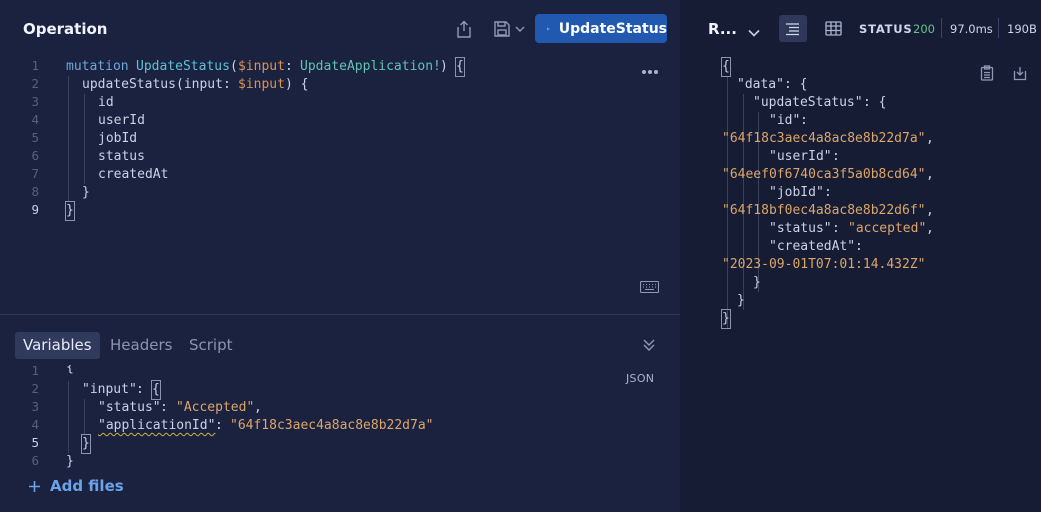  What do you see at coordinates (157, 425) in the screenshot?
I see `json-key: "applicationId"` at bounding box center [157, 425].